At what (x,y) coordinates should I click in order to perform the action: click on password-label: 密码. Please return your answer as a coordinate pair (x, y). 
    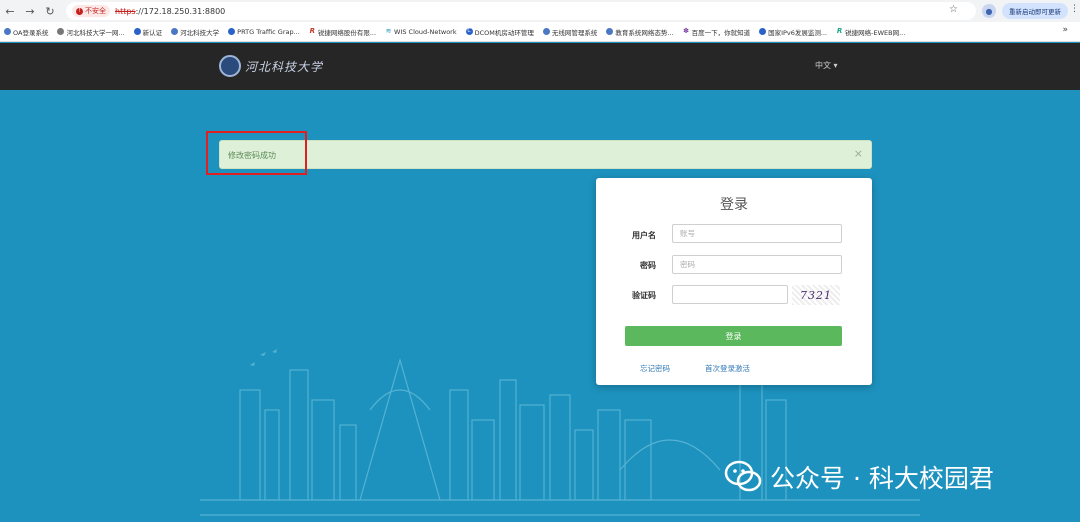
    Looking at the image, I should click on (648, 265).